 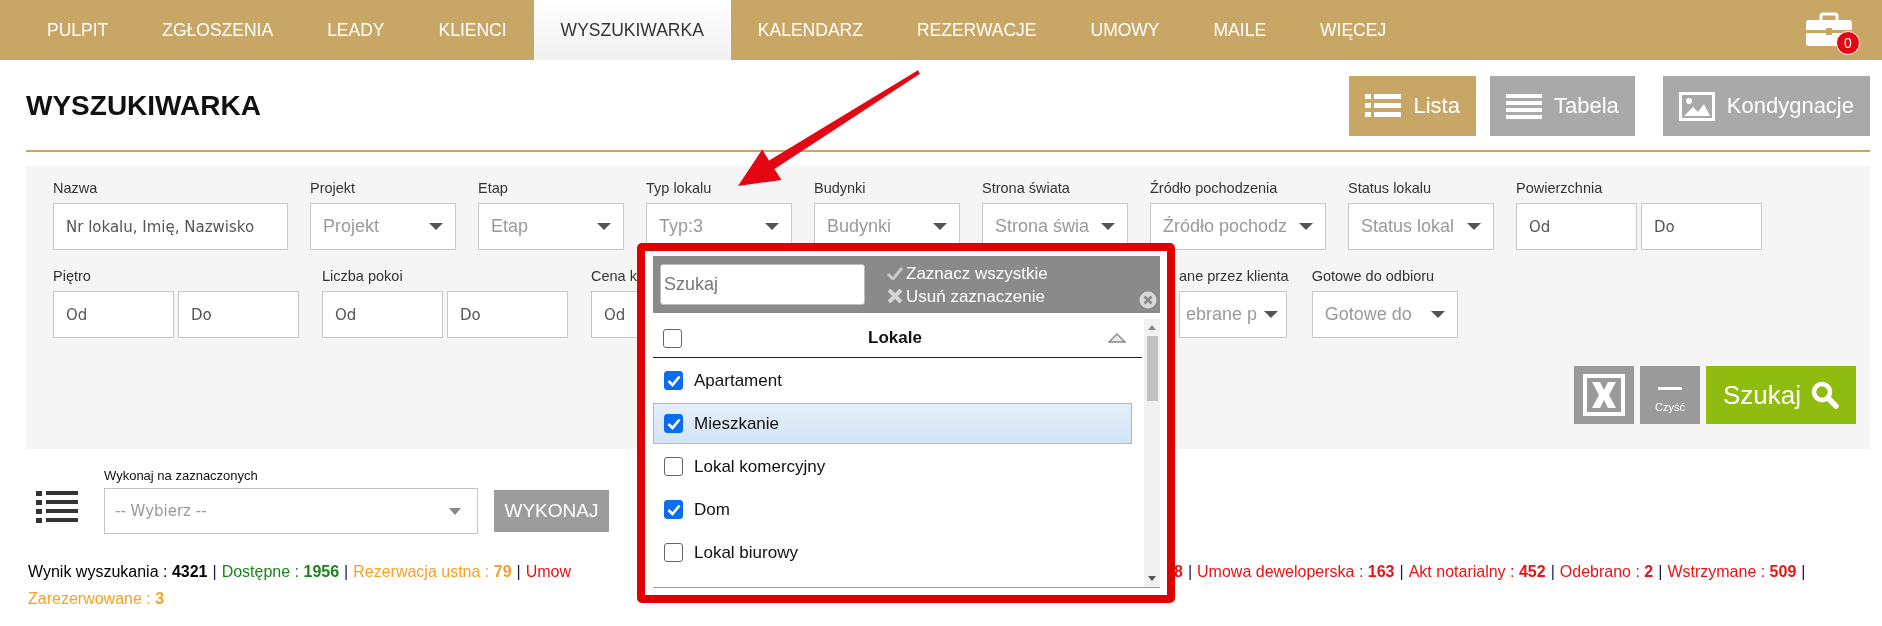 I want to click on view-button: Kondygnacje, so click(x=1766, y=106).